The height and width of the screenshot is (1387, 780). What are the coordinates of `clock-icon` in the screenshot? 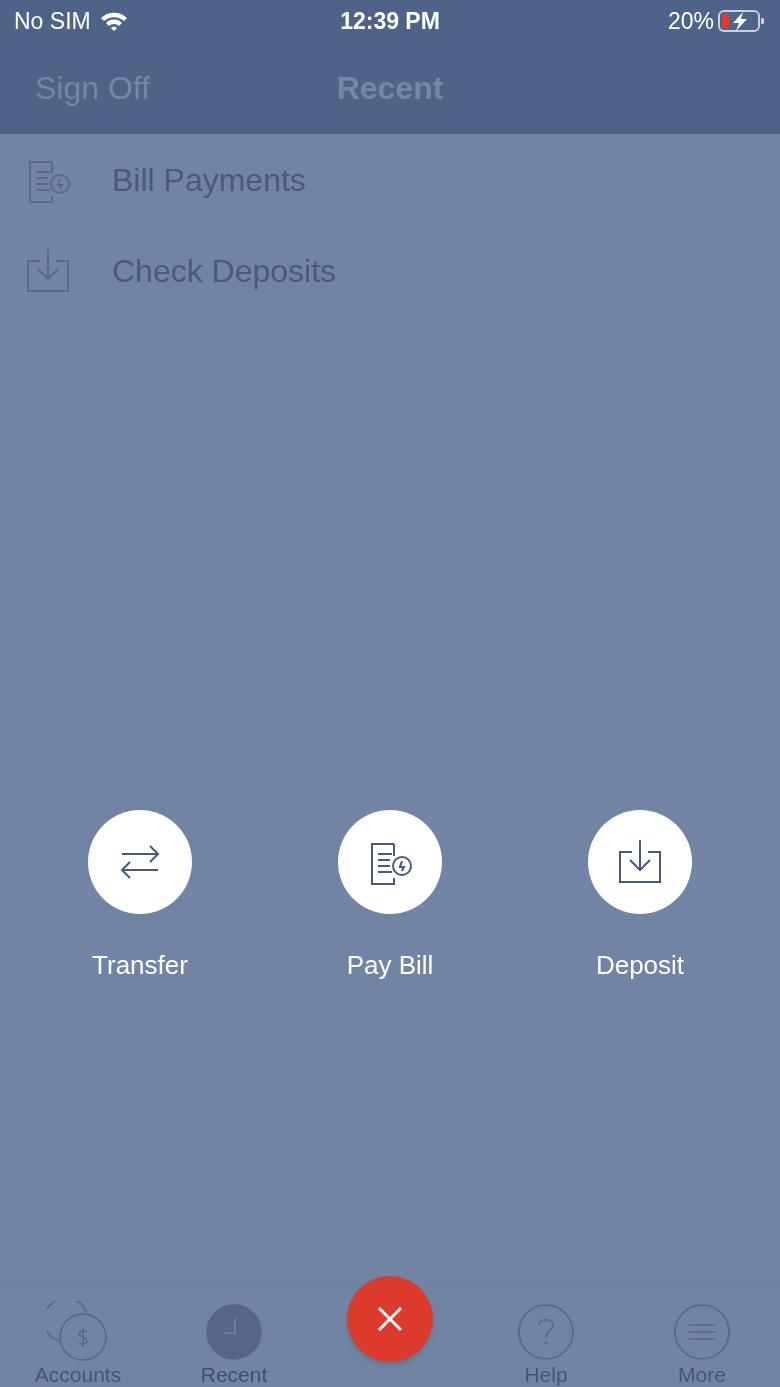 It's located at (234, 1332).